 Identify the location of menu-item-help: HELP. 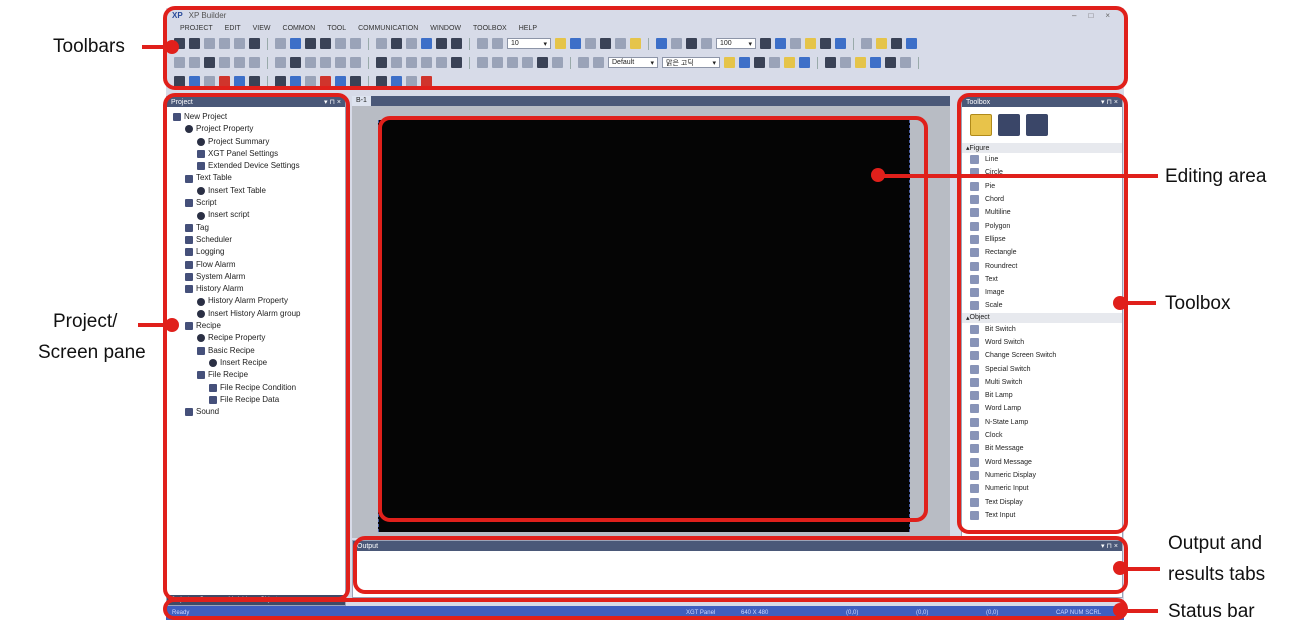
(528, 28).